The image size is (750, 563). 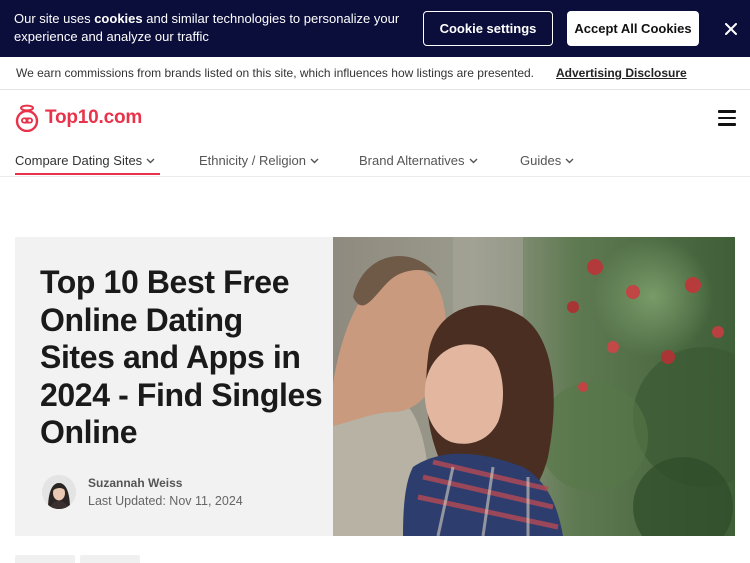 I want to click on close-icon, so click(x=731, y=29).